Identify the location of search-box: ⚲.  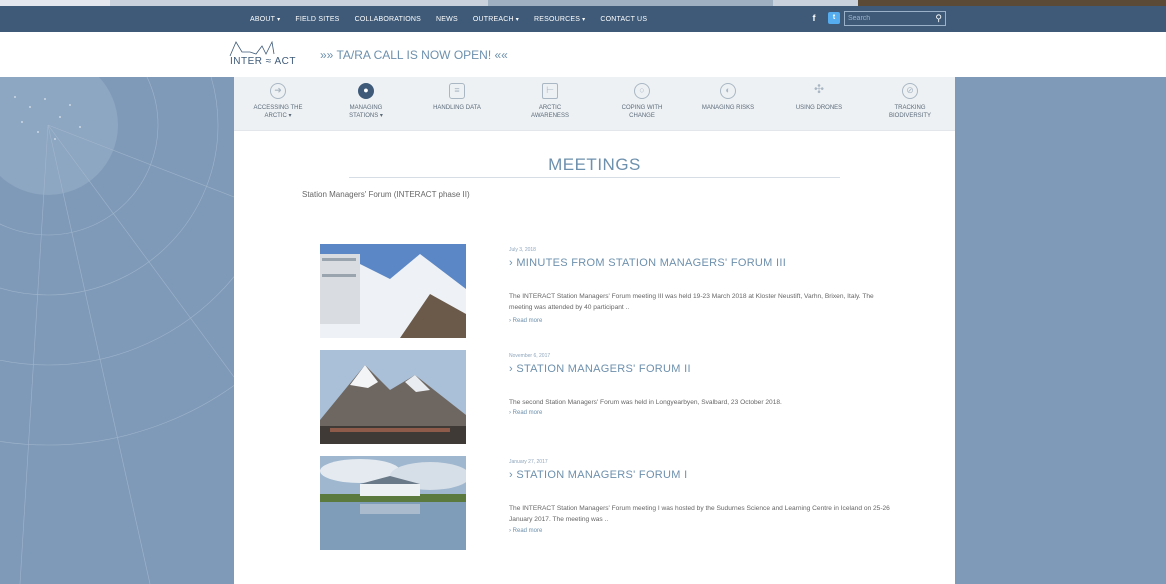
(895, 18).